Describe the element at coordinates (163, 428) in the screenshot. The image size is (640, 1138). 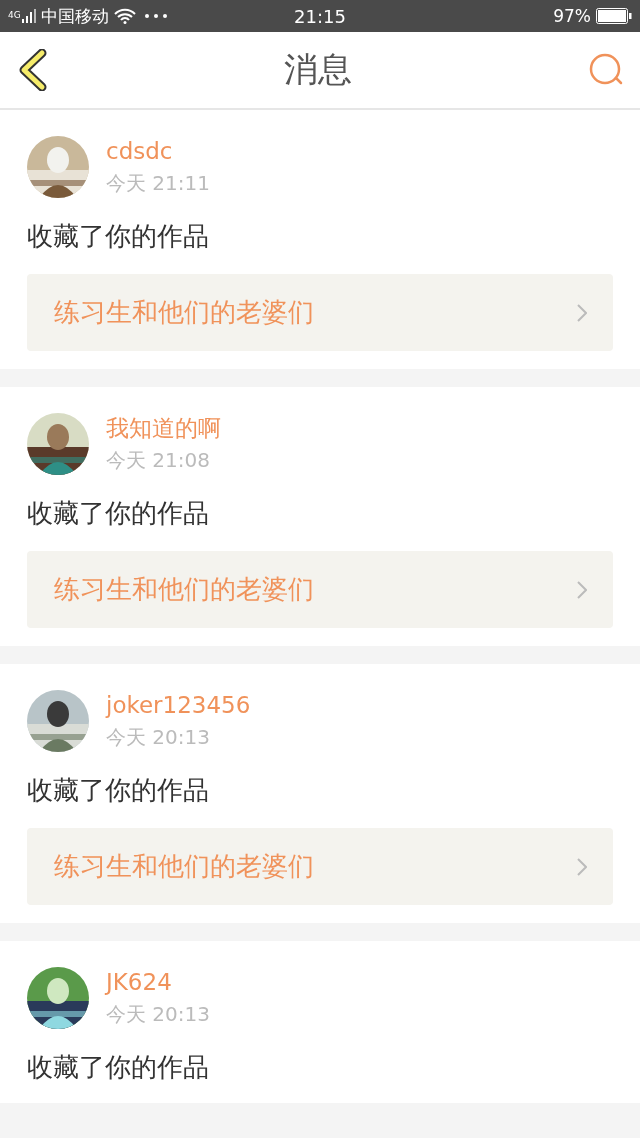
I see `user-name: 我知道的啊` at that location.